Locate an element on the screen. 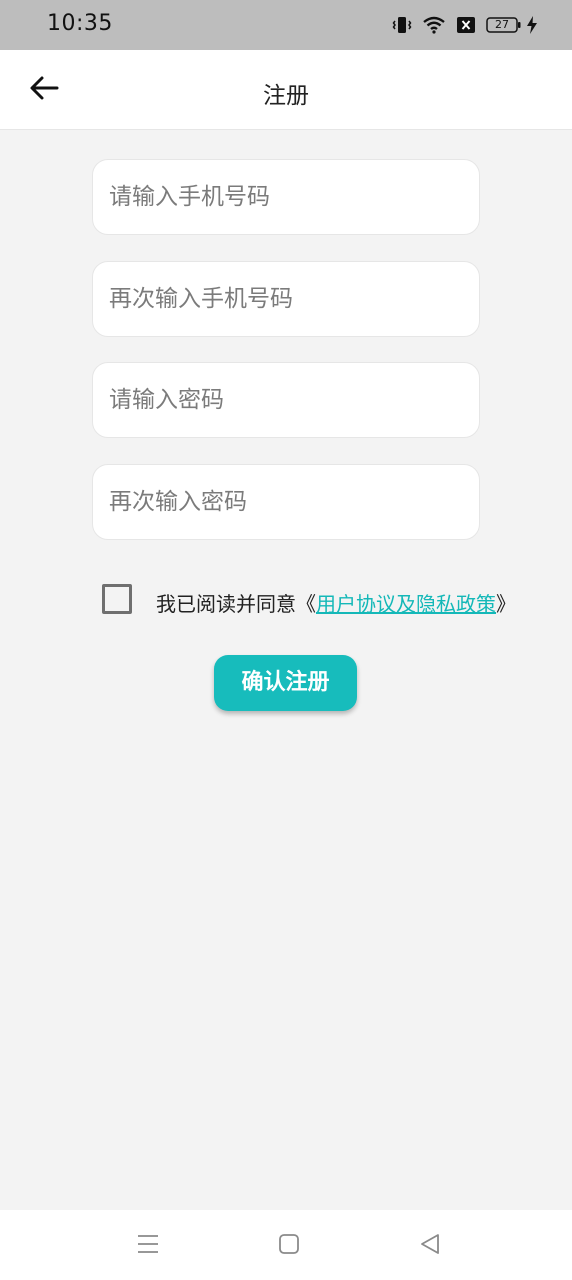  notification-x-icon is located at coordinates (466, 25).